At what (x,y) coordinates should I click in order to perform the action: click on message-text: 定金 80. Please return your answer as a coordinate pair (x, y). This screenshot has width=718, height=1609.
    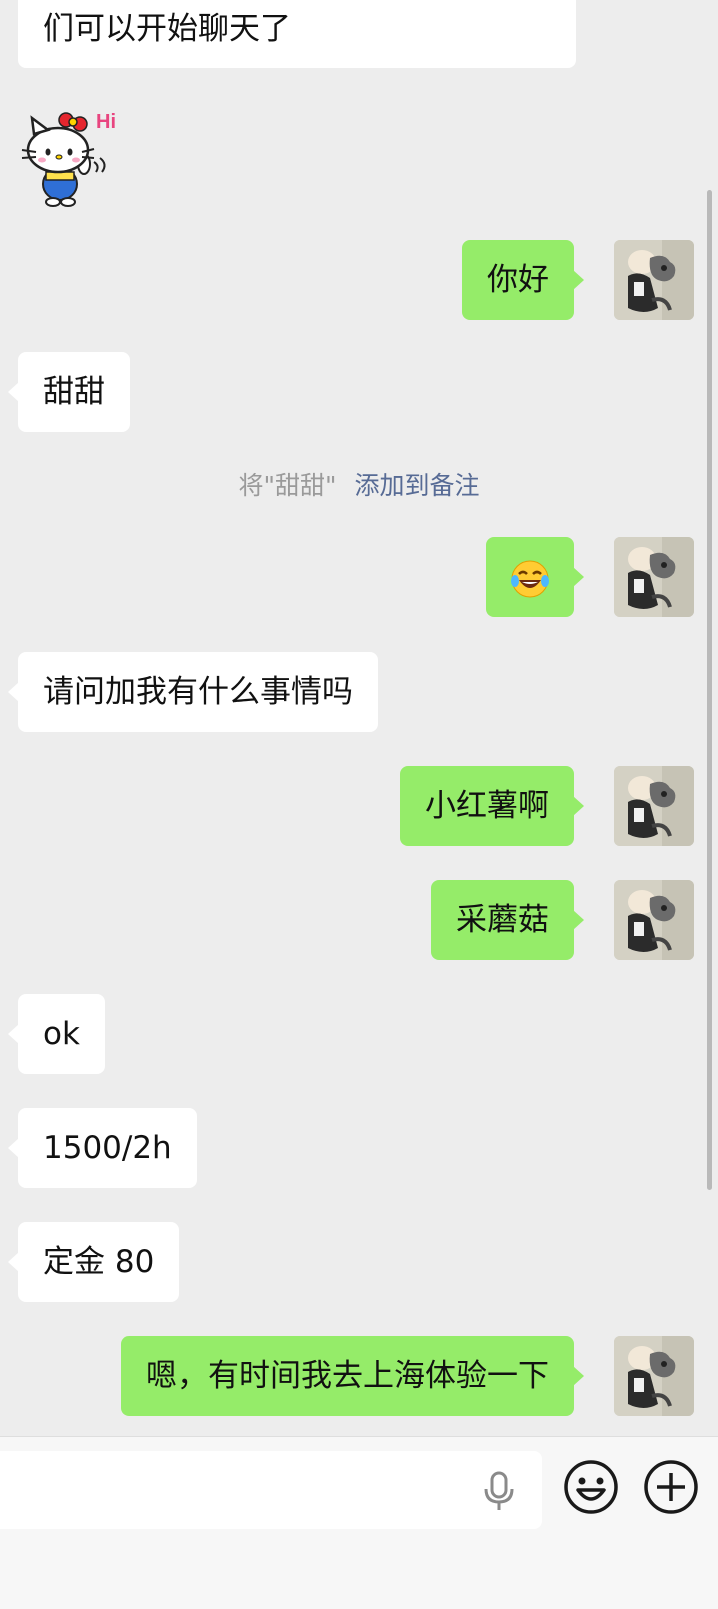
    Looking at the image, I should click on (99, 1262).